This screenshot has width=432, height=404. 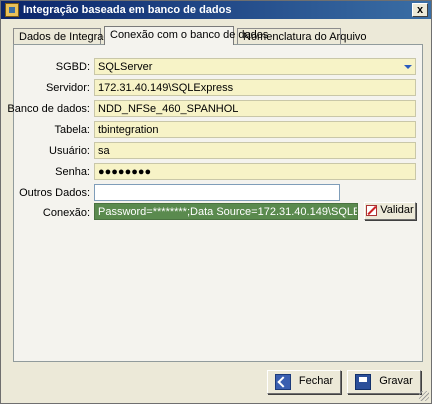 What do you see at coordinates (255, 108) in the screenshot?
I see `banco-field: NDD_NFSe_460_SPANHOL` at bounding box center [255, 108].